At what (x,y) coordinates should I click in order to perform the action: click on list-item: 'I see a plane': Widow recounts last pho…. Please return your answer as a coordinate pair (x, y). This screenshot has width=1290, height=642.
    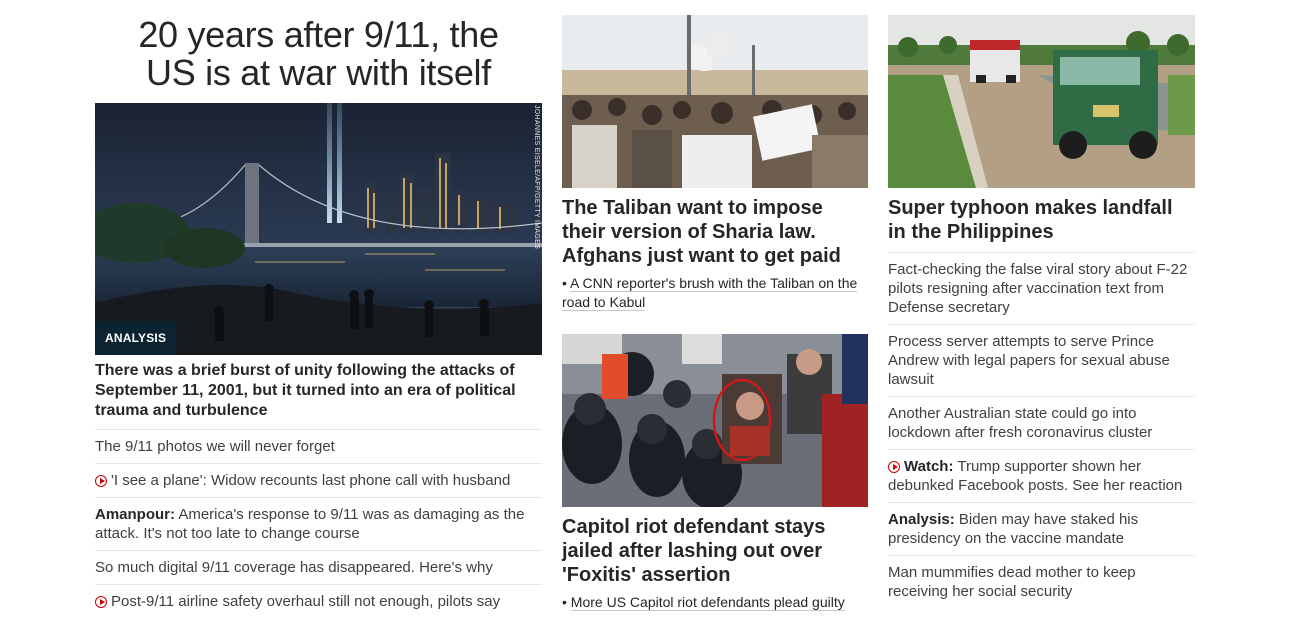
    Looking at the image, I should click on (318, 481).